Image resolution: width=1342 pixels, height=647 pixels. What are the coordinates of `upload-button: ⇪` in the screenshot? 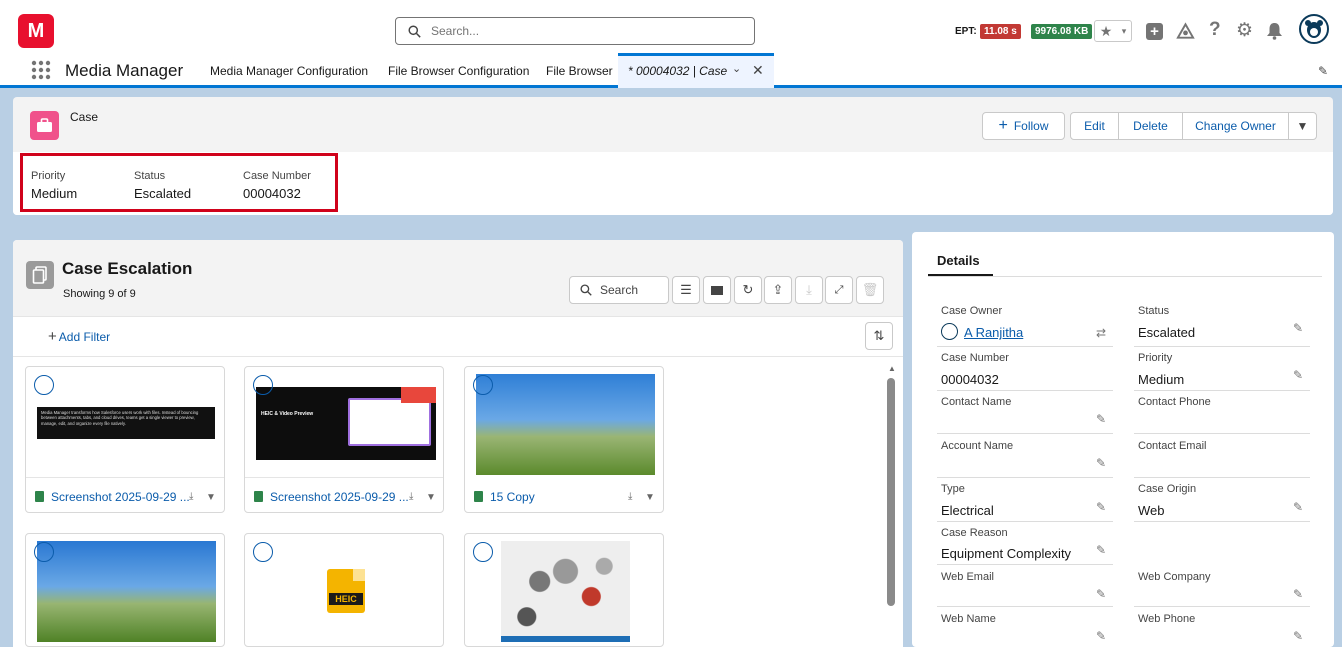 It's located at (778, 290).